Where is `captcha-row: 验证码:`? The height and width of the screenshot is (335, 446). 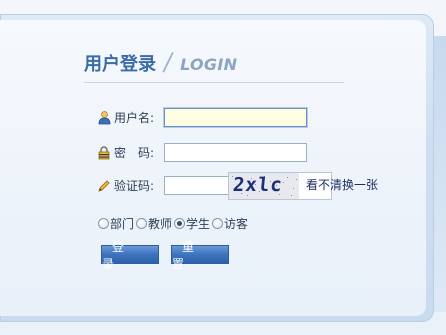 captcha-row: 验证码: is located at coordinates (163, 185).